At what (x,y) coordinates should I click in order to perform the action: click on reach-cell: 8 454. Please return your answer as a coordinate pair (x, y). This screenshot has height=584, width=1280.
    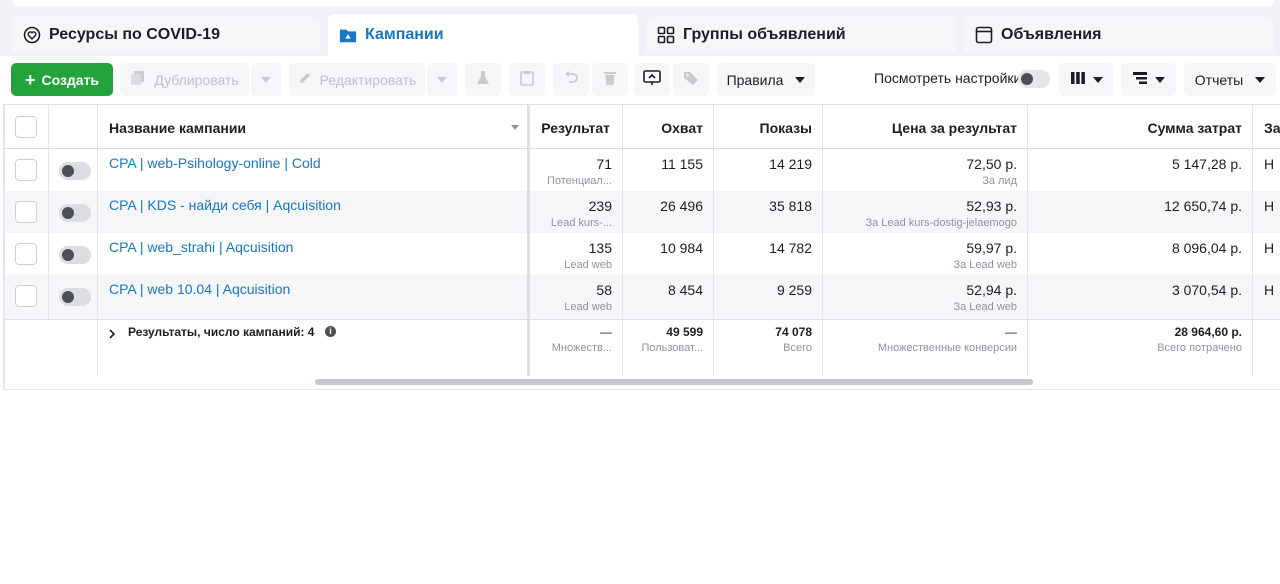
    Looking at the image, I should click on (668, 297).